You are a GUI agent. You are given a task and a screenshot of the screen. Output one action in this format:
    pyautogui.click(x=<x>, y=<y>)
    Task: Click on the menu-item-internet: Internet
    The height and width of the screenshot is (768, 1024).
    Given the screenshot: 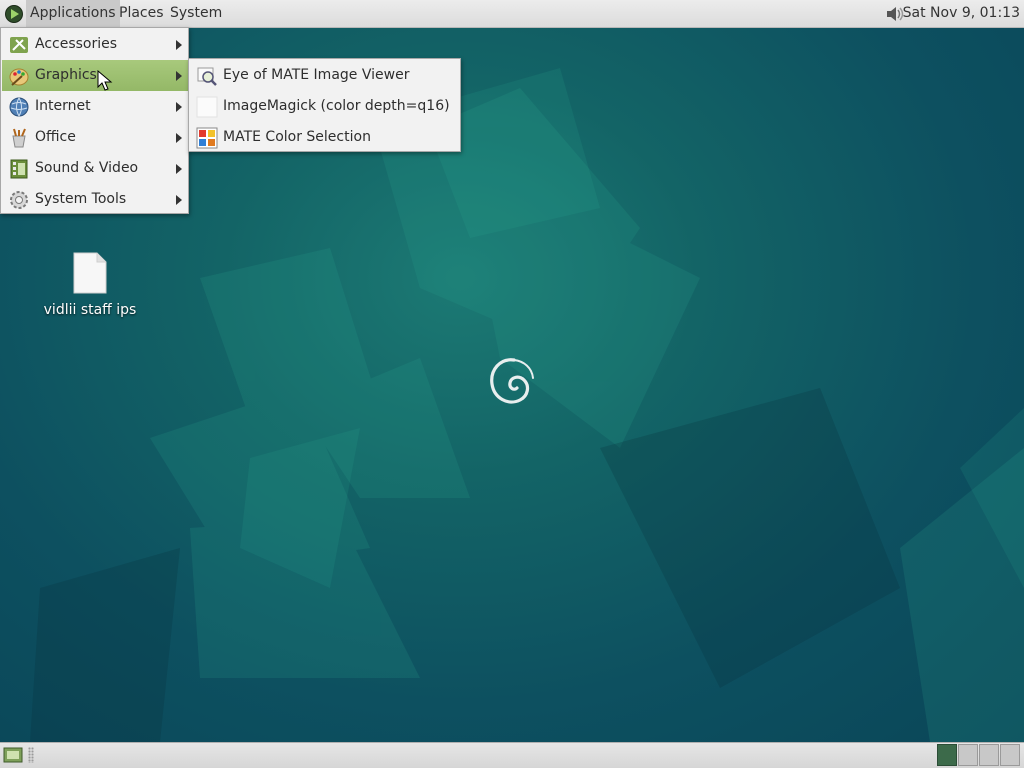 What is the action you would take?
    pyautogui.click(x=95, y=106)
    